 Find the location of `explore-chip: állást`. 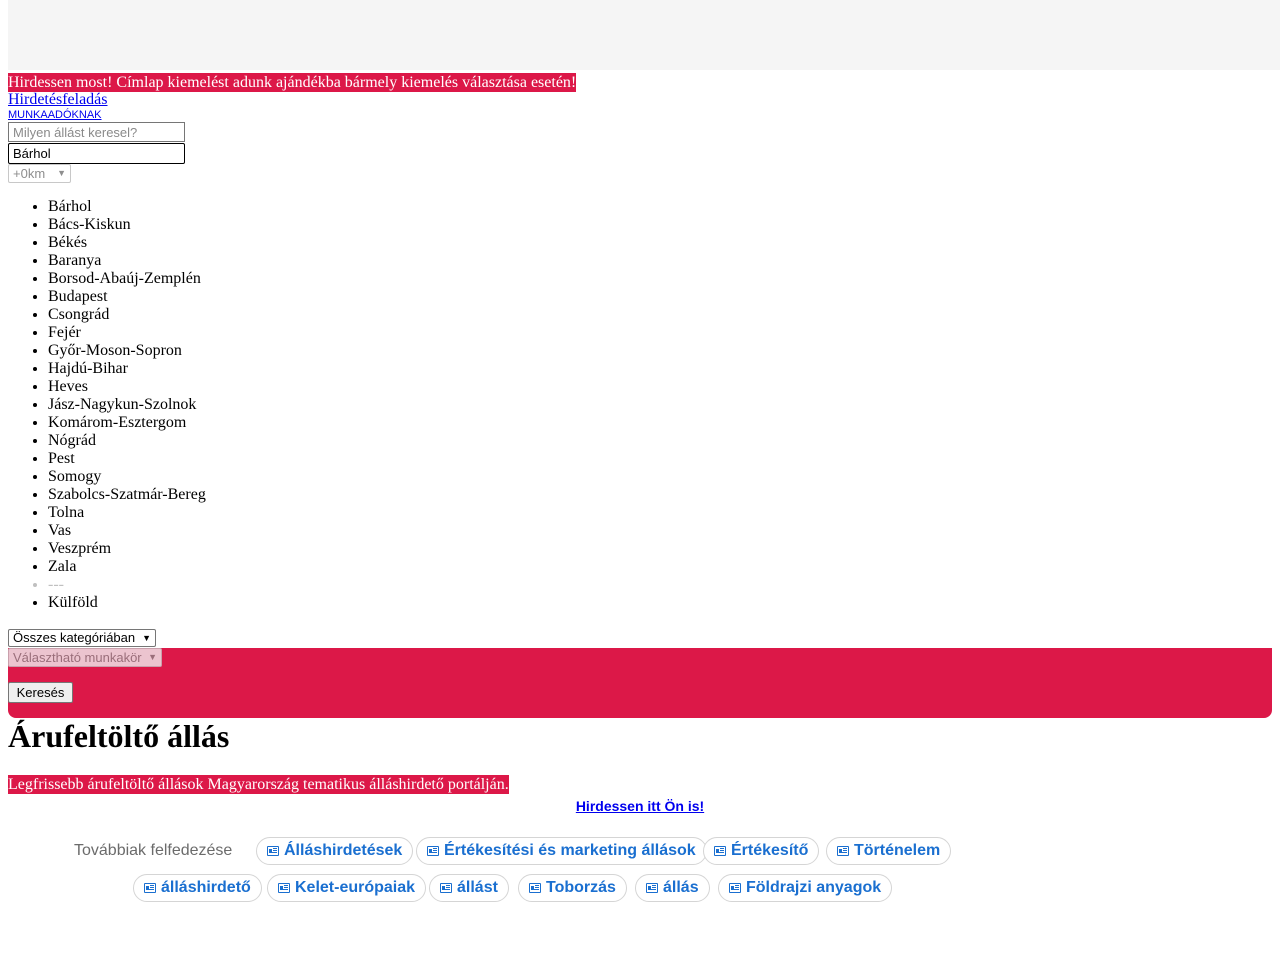

explore-chip: állást is located at coordinates (469, 888).